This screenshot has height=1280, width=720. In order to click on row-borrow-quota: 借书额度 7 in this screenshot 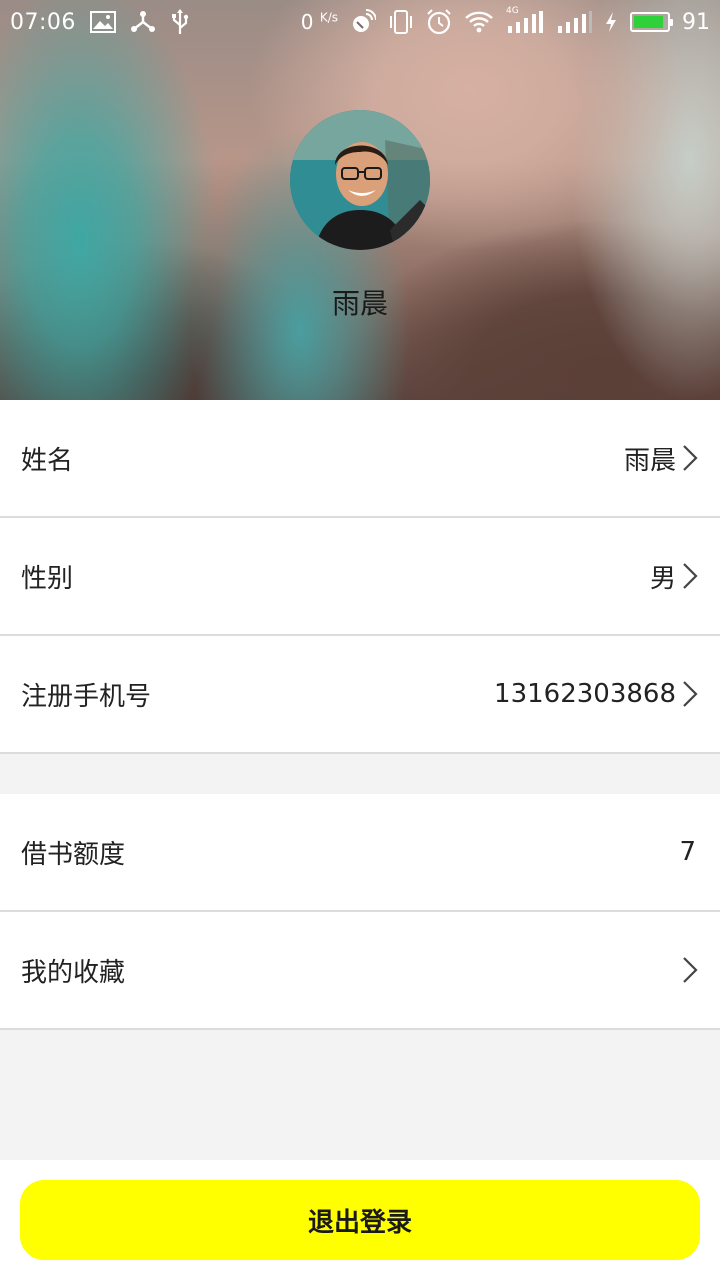, I will do `click(360, 853)`.